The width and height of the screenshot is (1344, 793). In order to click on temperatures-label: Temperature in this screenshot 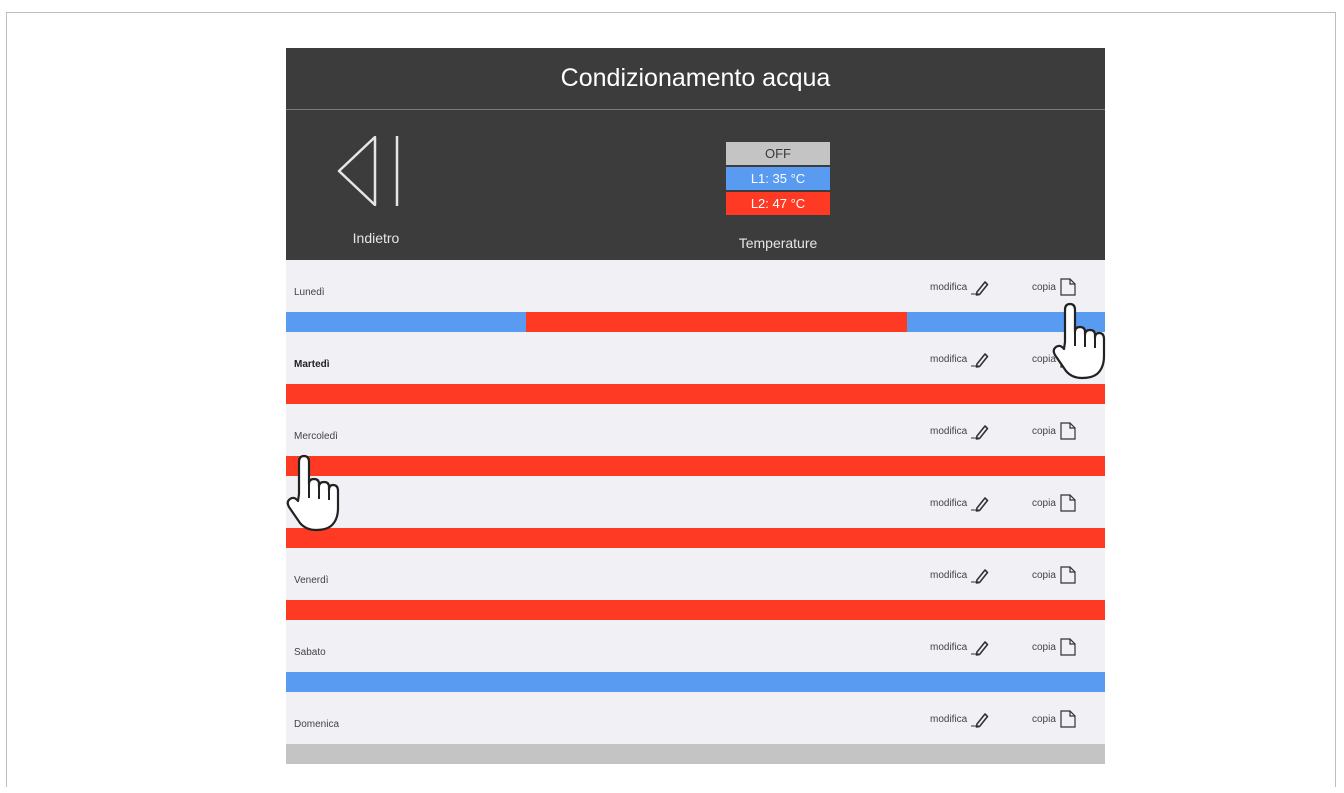, I will do `click(778, 243)`.